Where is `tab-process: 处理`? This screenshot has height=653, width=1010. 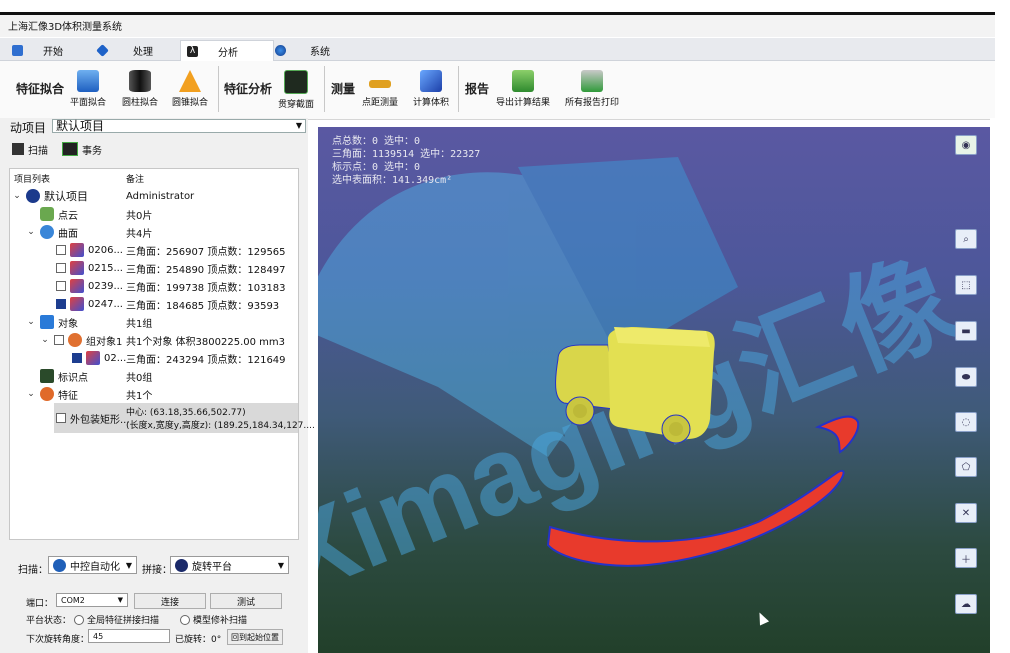 tab-process: 处理 is located at coordinates (134, 50).